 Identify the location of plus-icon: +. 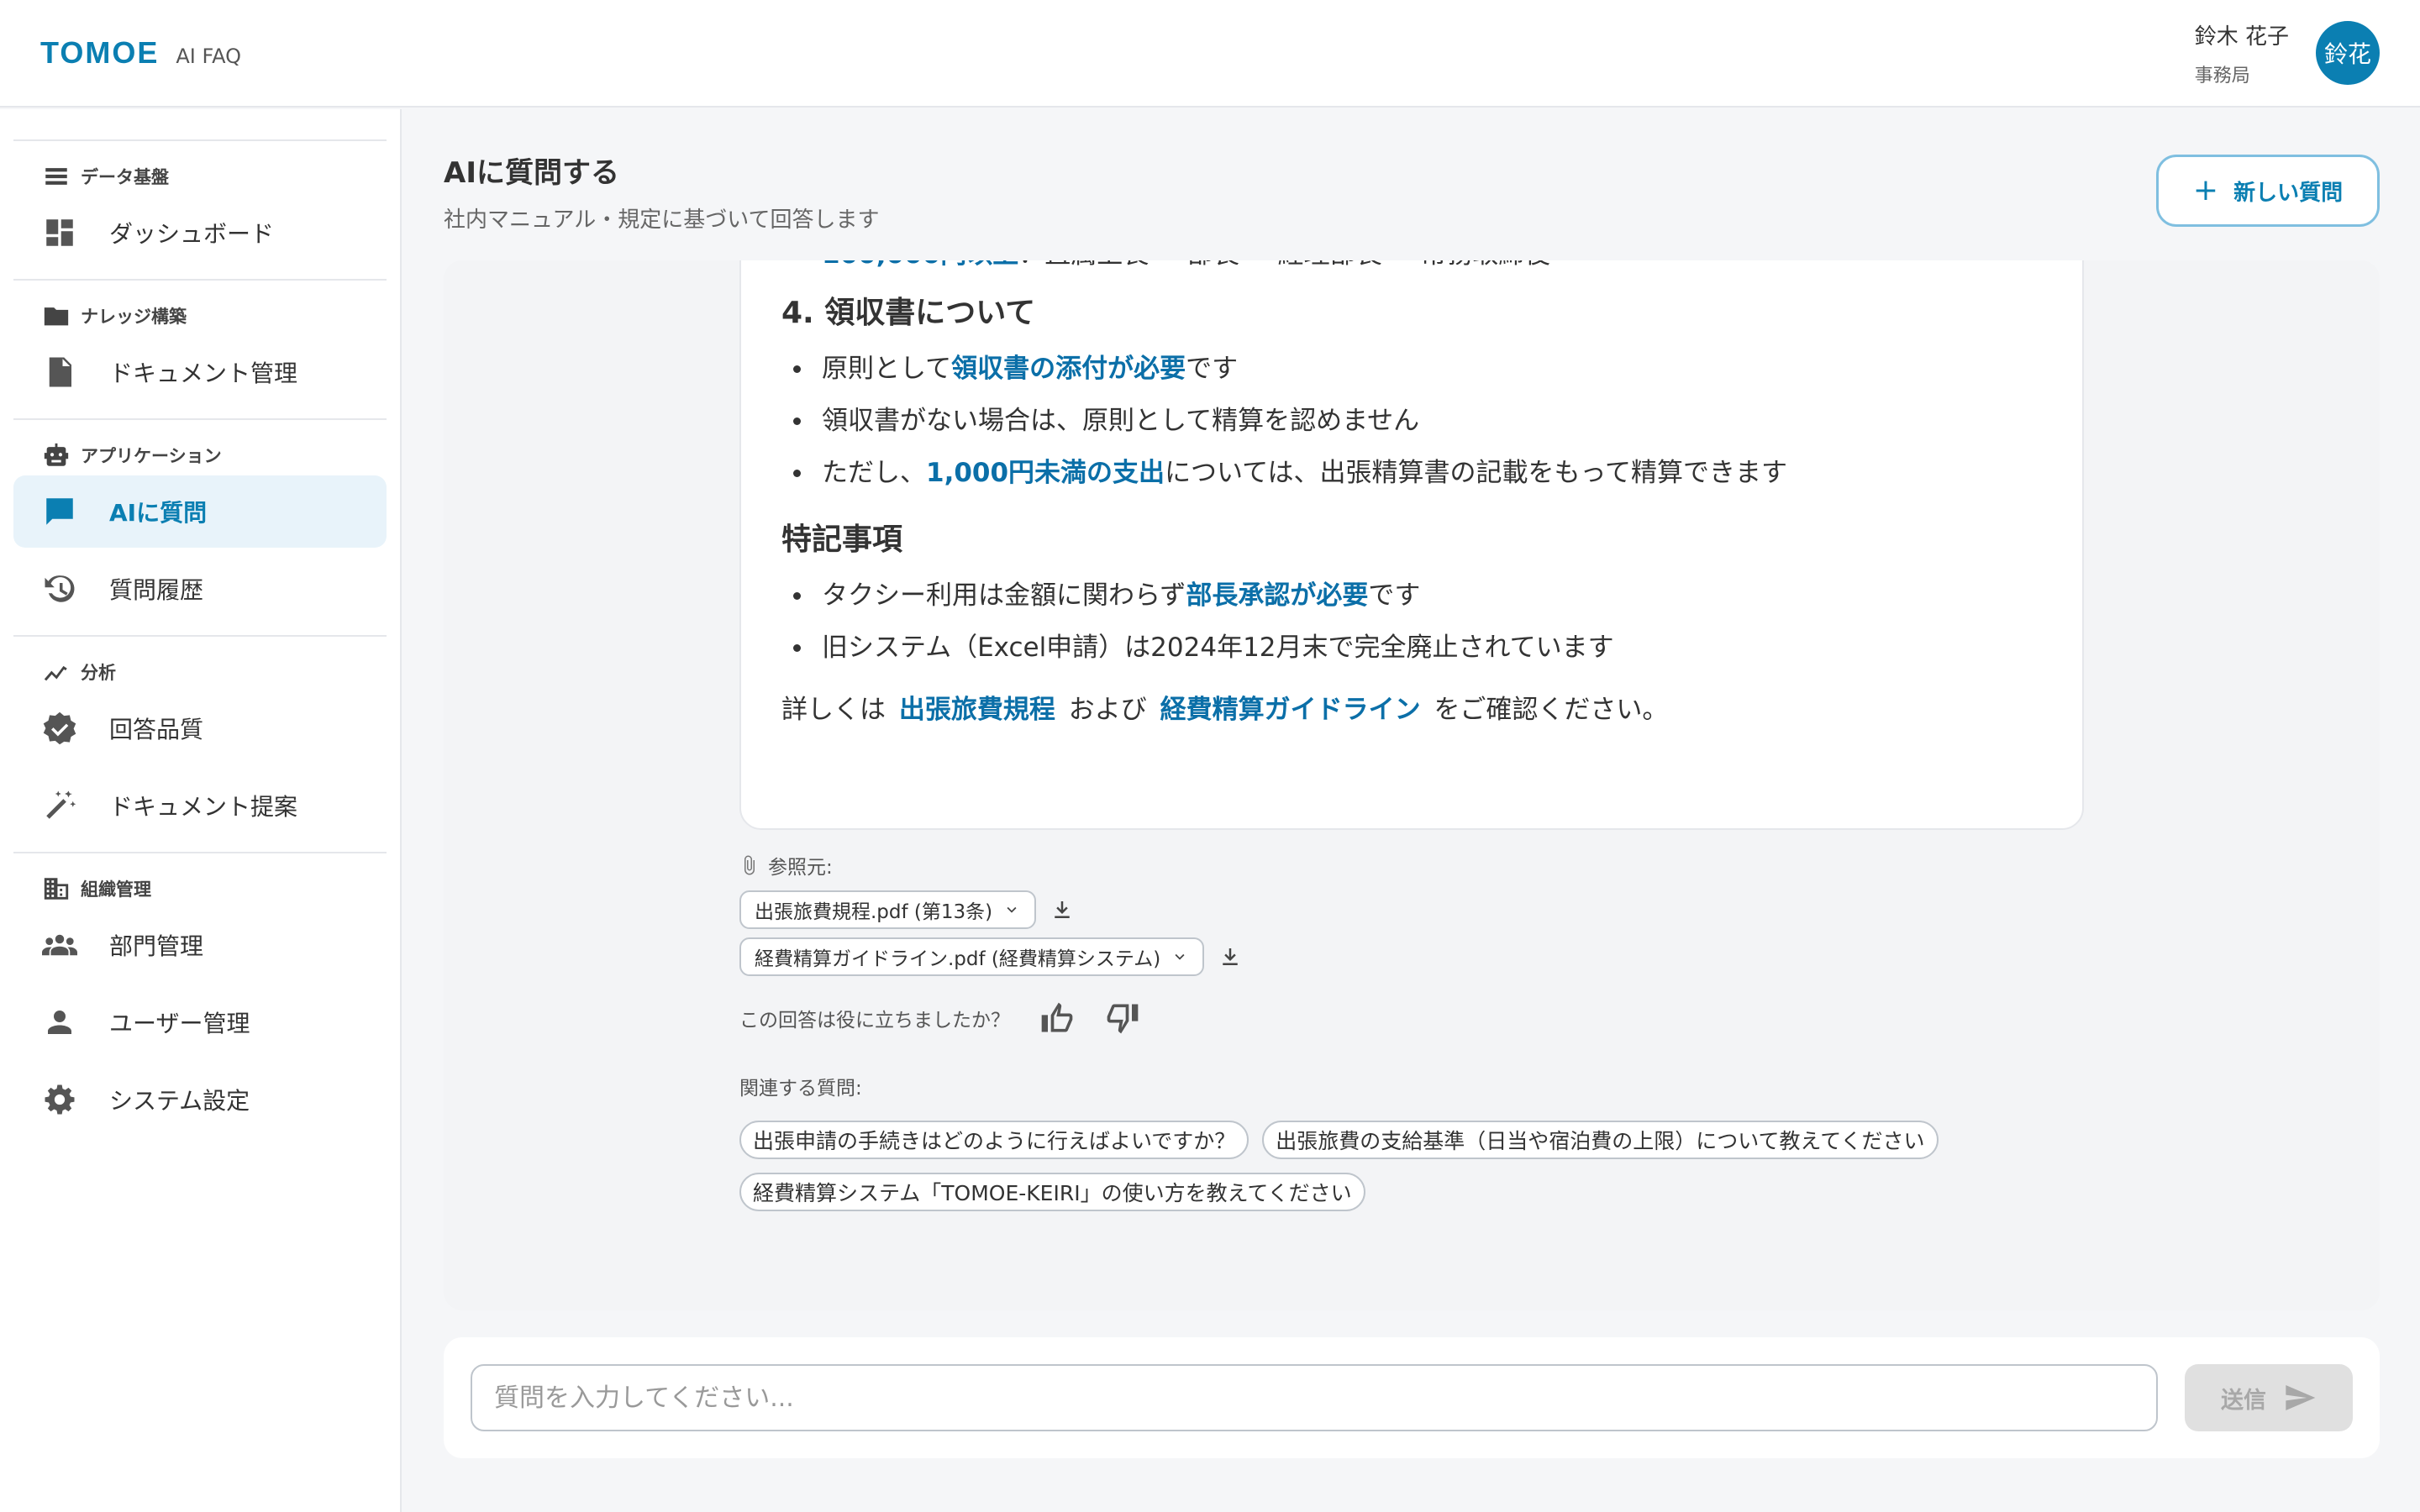
(2206, 190).